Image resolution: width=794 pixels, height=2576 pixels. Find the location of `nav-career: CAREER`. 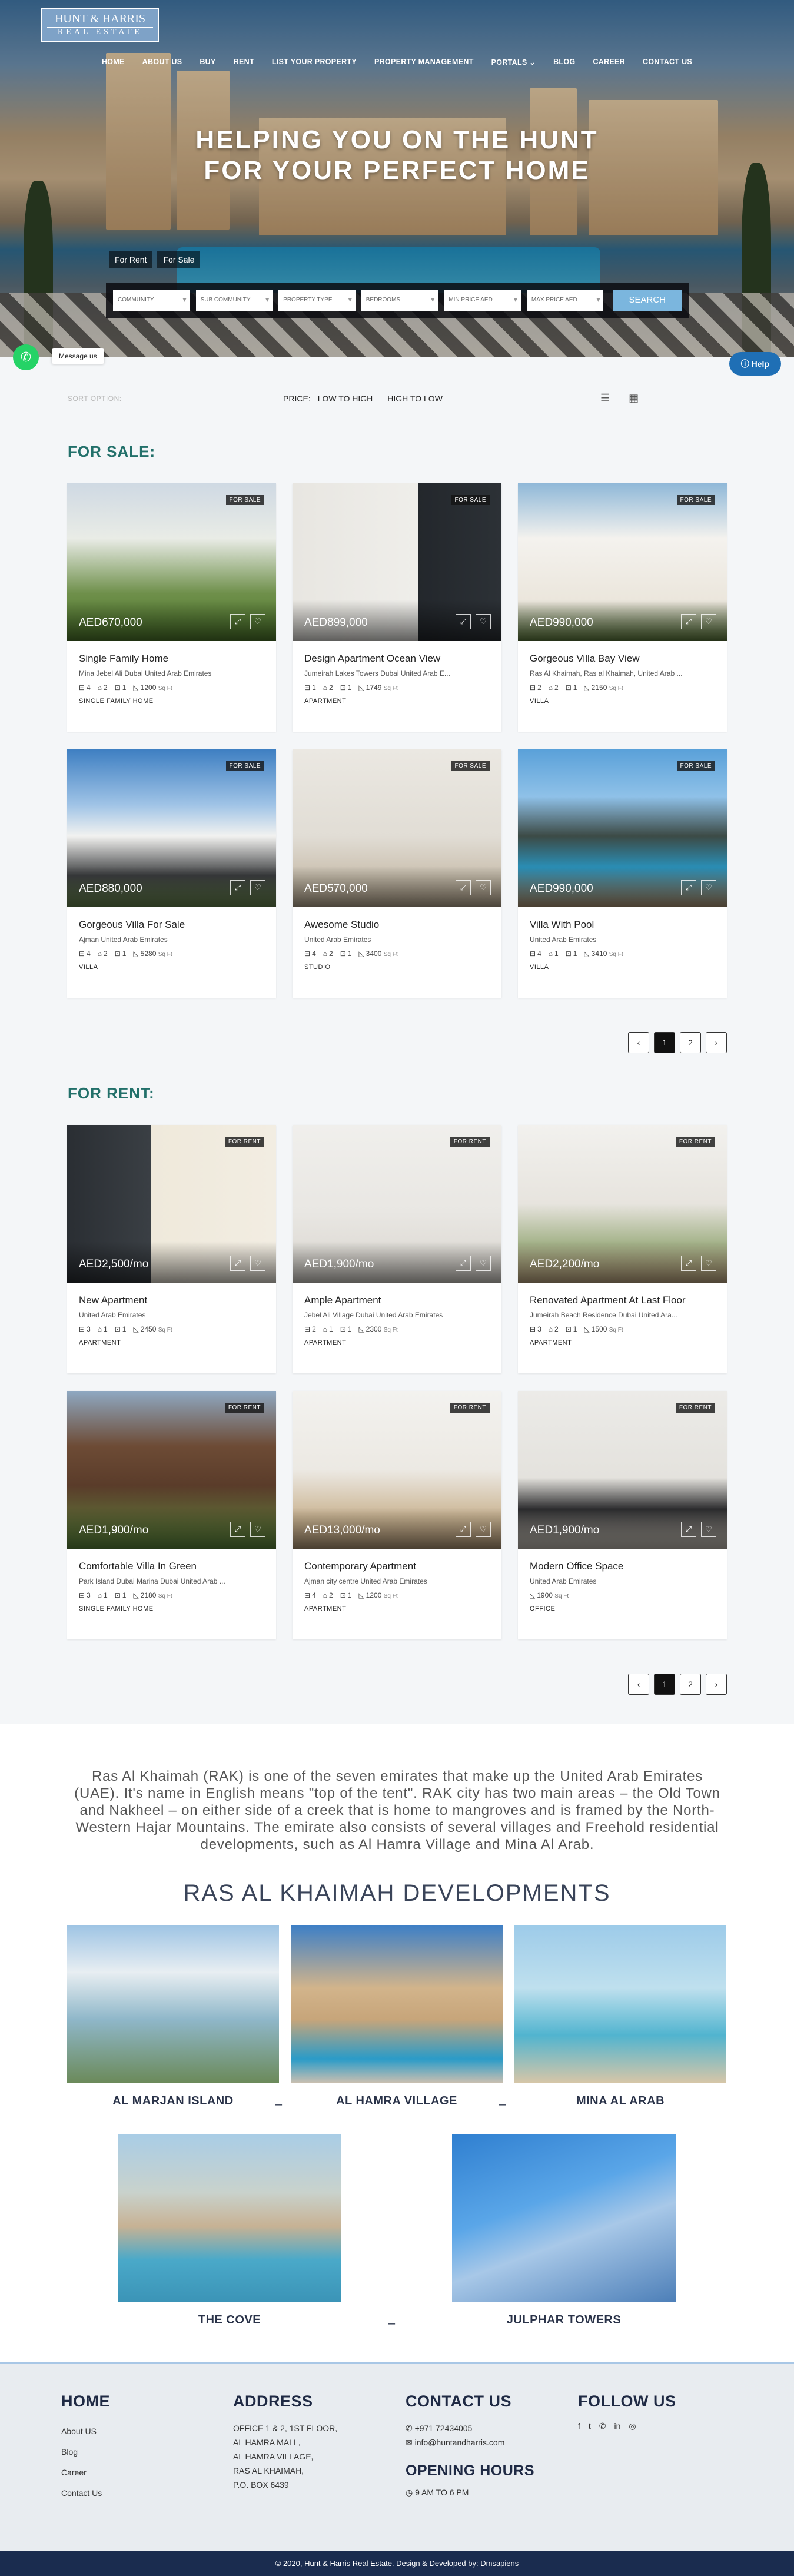

nav-career: CAREER is located at coordinates (609, 62).